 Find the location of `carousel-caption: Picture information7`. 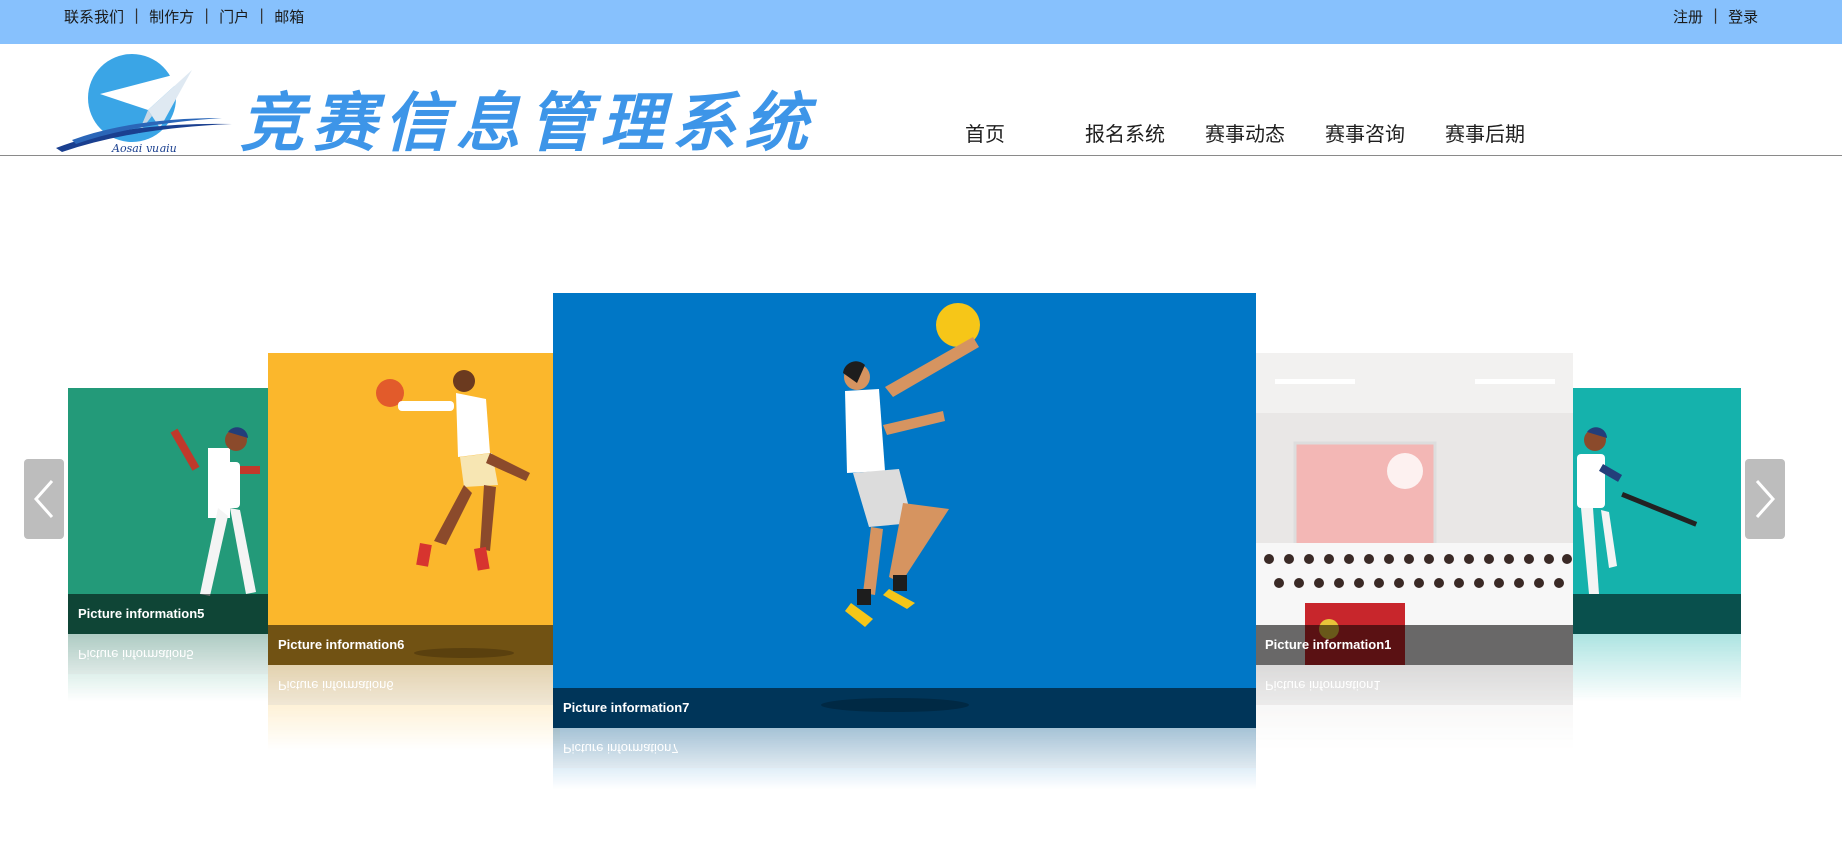

carousel-caption: Picture information7 is located at coordinates (904, 708).